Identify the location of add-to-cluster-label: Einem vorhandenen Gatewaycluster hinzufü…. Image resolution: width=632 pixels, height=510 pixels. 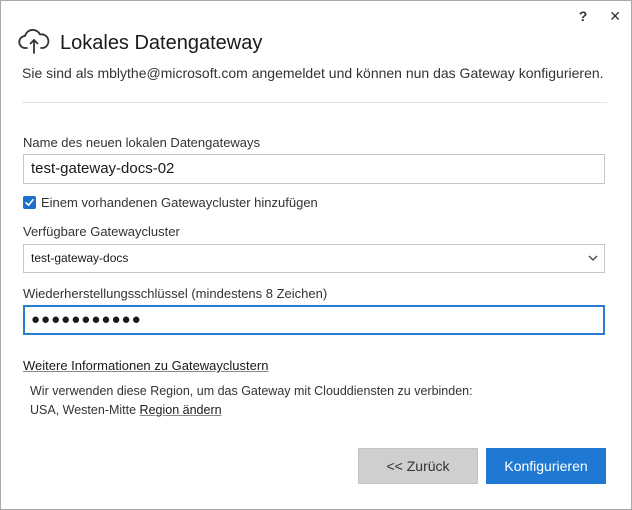
(179, 202).